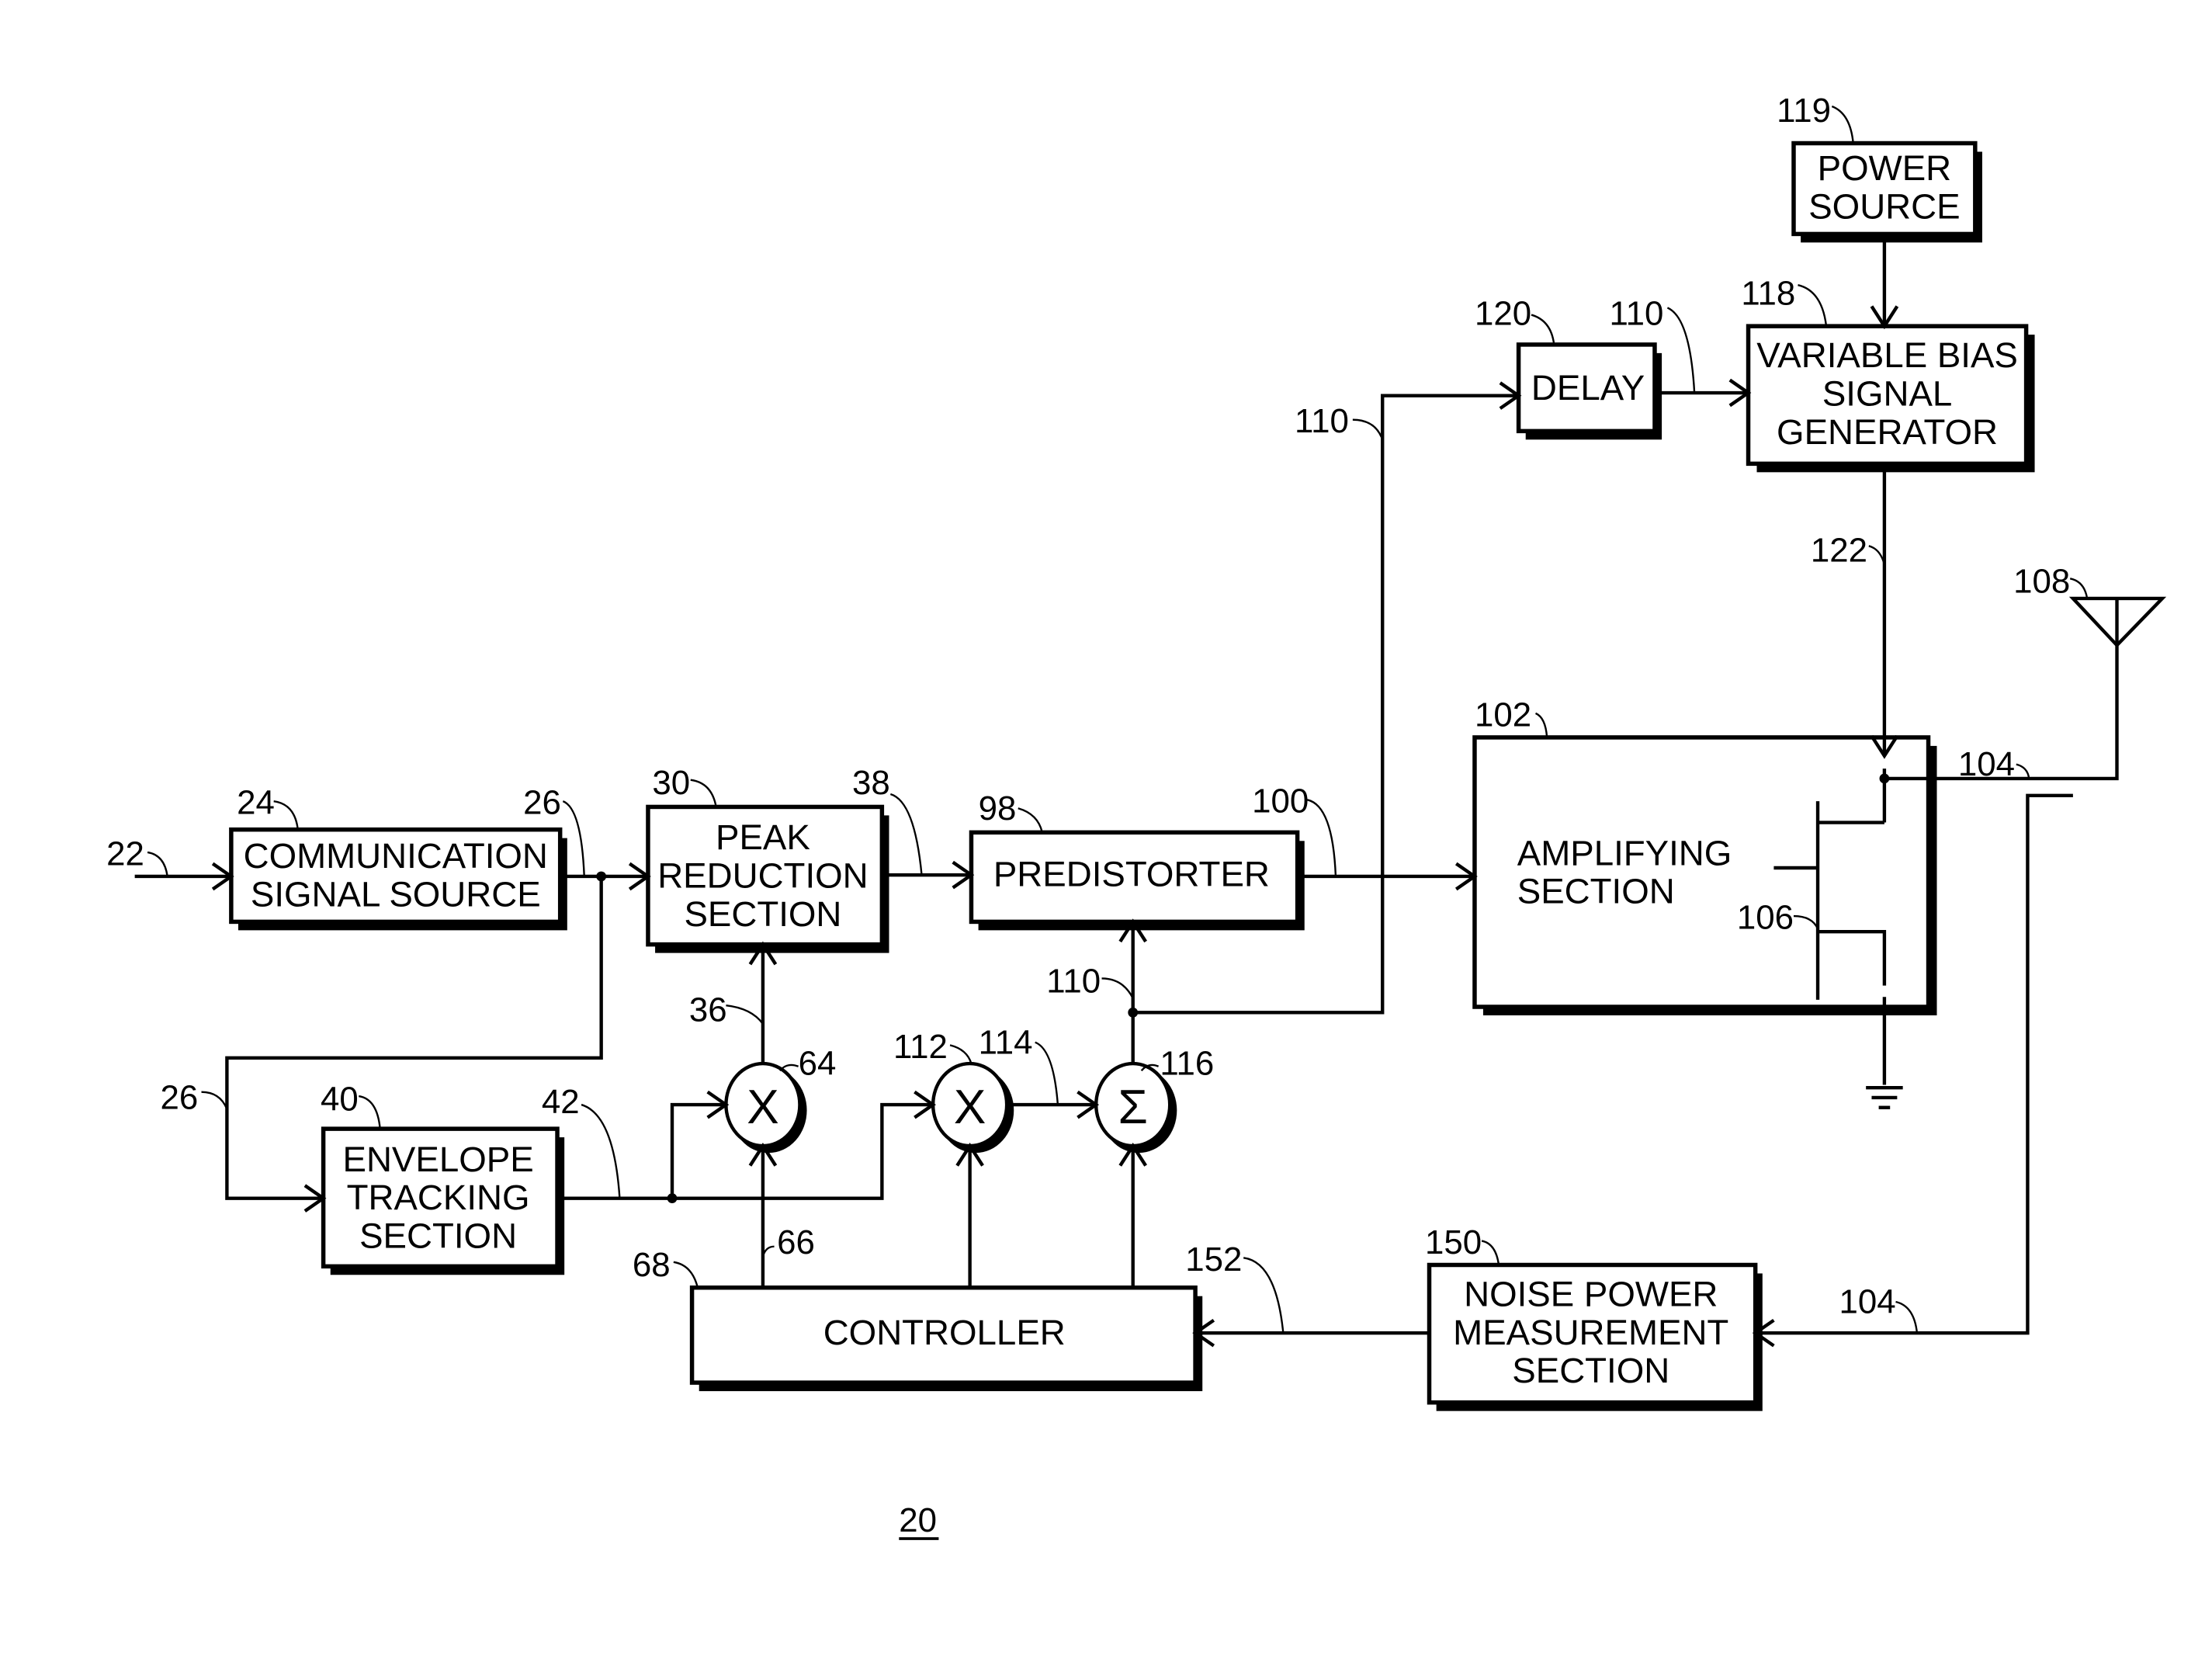 This screenshot has width=2212, height=1662. Describe the element at coordinates (652, 1265) in the screenshot. I see `ref-68: 68` at that location.